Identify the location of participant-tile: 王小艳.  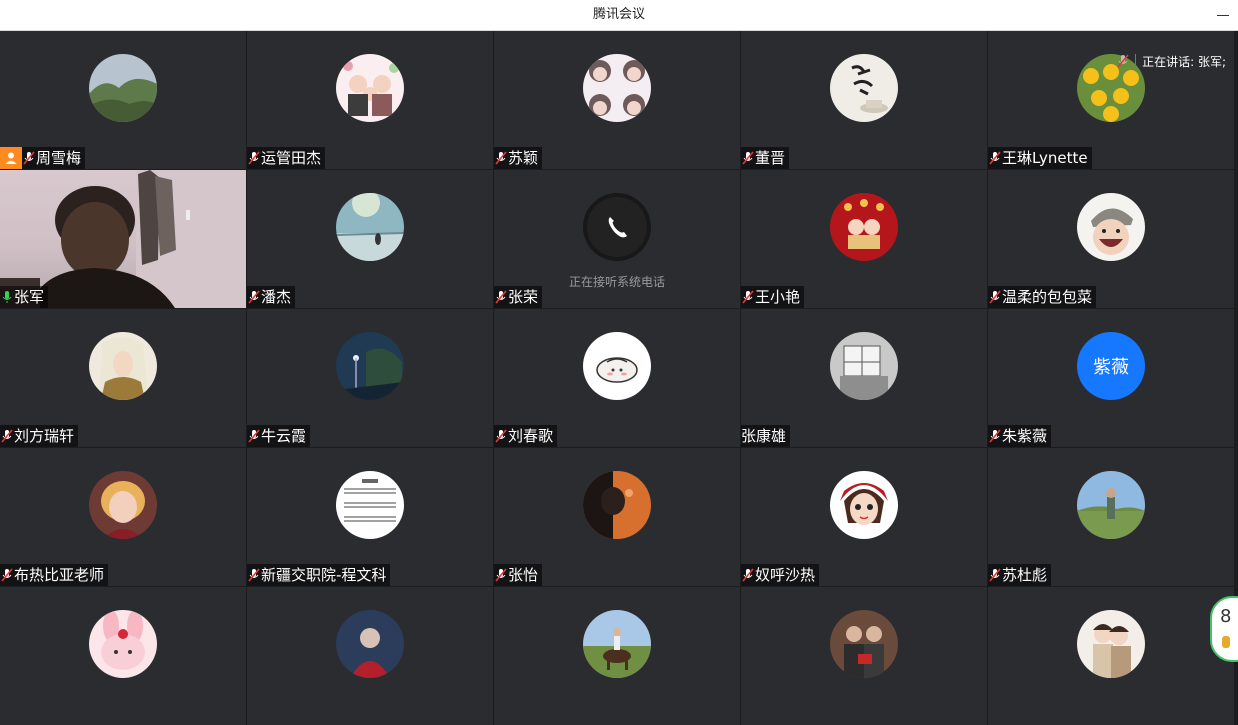
(864, 239).